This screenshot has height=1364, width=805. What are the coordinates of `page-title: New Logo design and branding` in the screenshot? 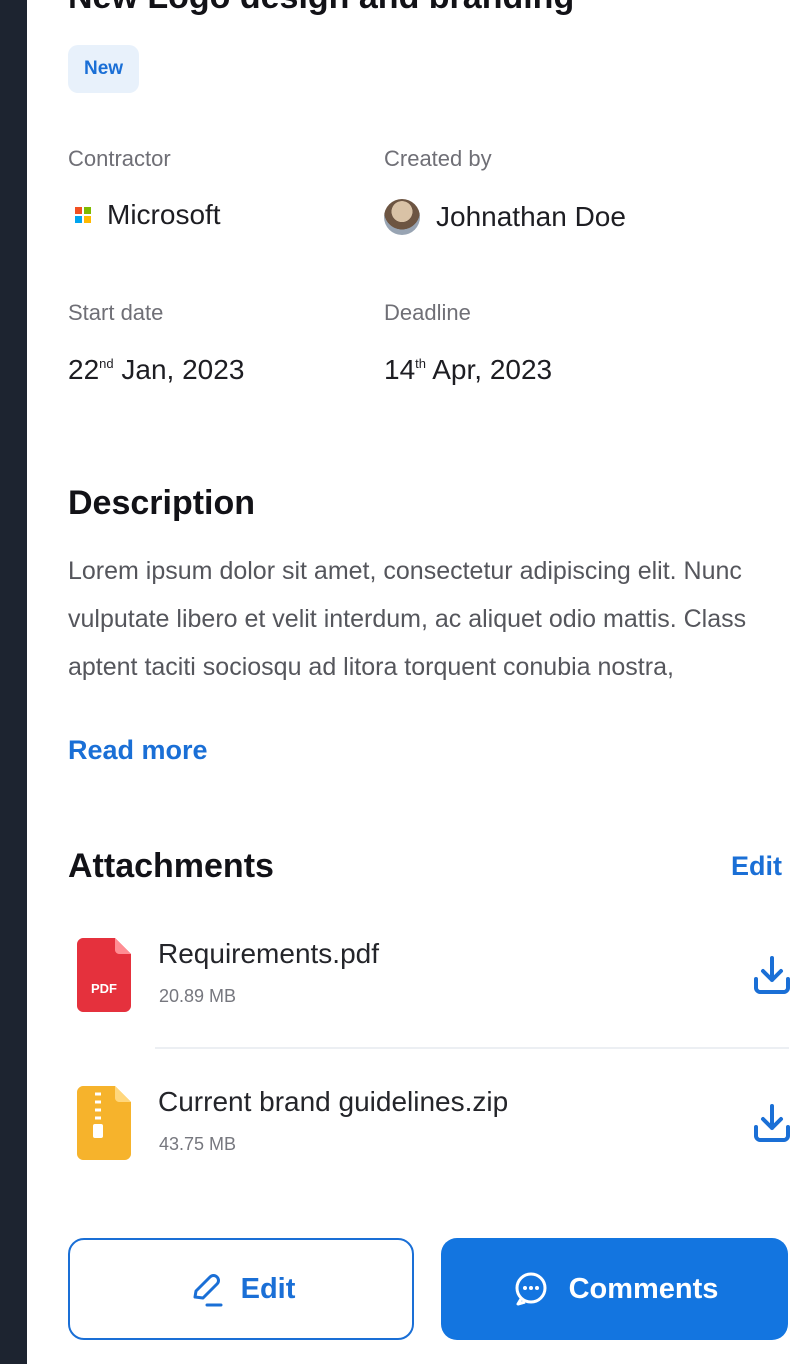 It's located at (321, 8).